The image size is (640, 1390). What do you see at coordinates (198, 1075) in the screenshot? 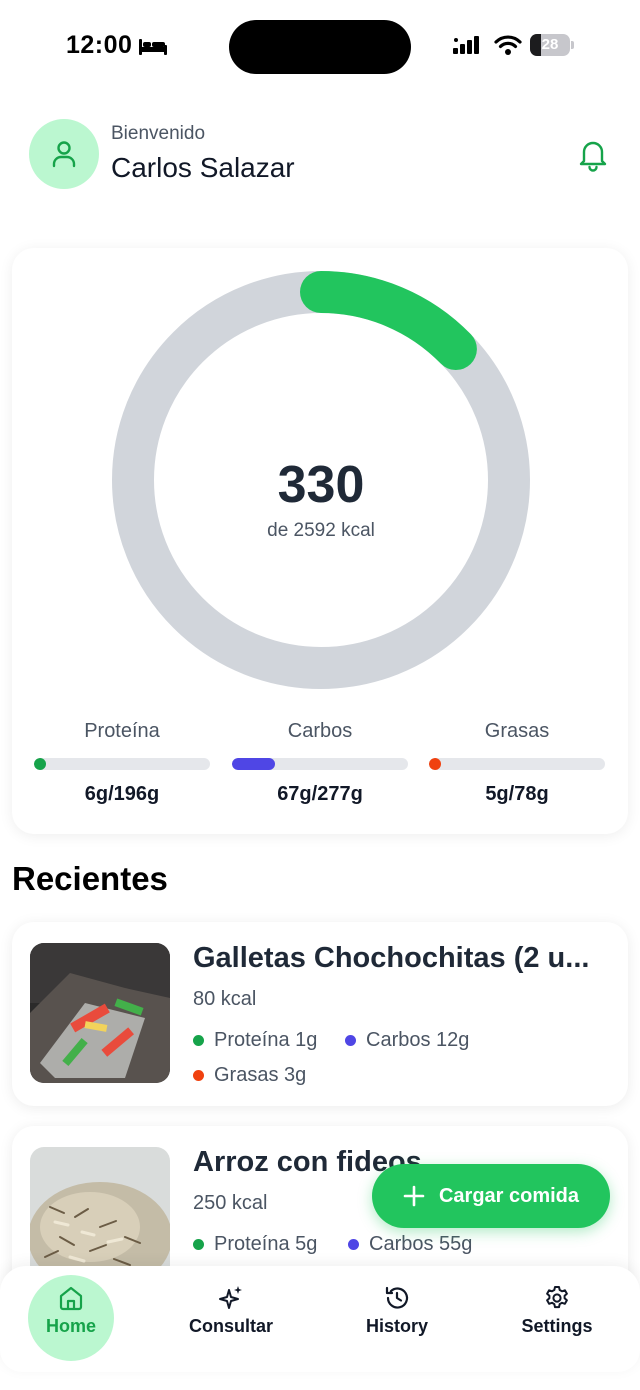
I see `fat-dot-icon` at bounding box center [198, 1075].